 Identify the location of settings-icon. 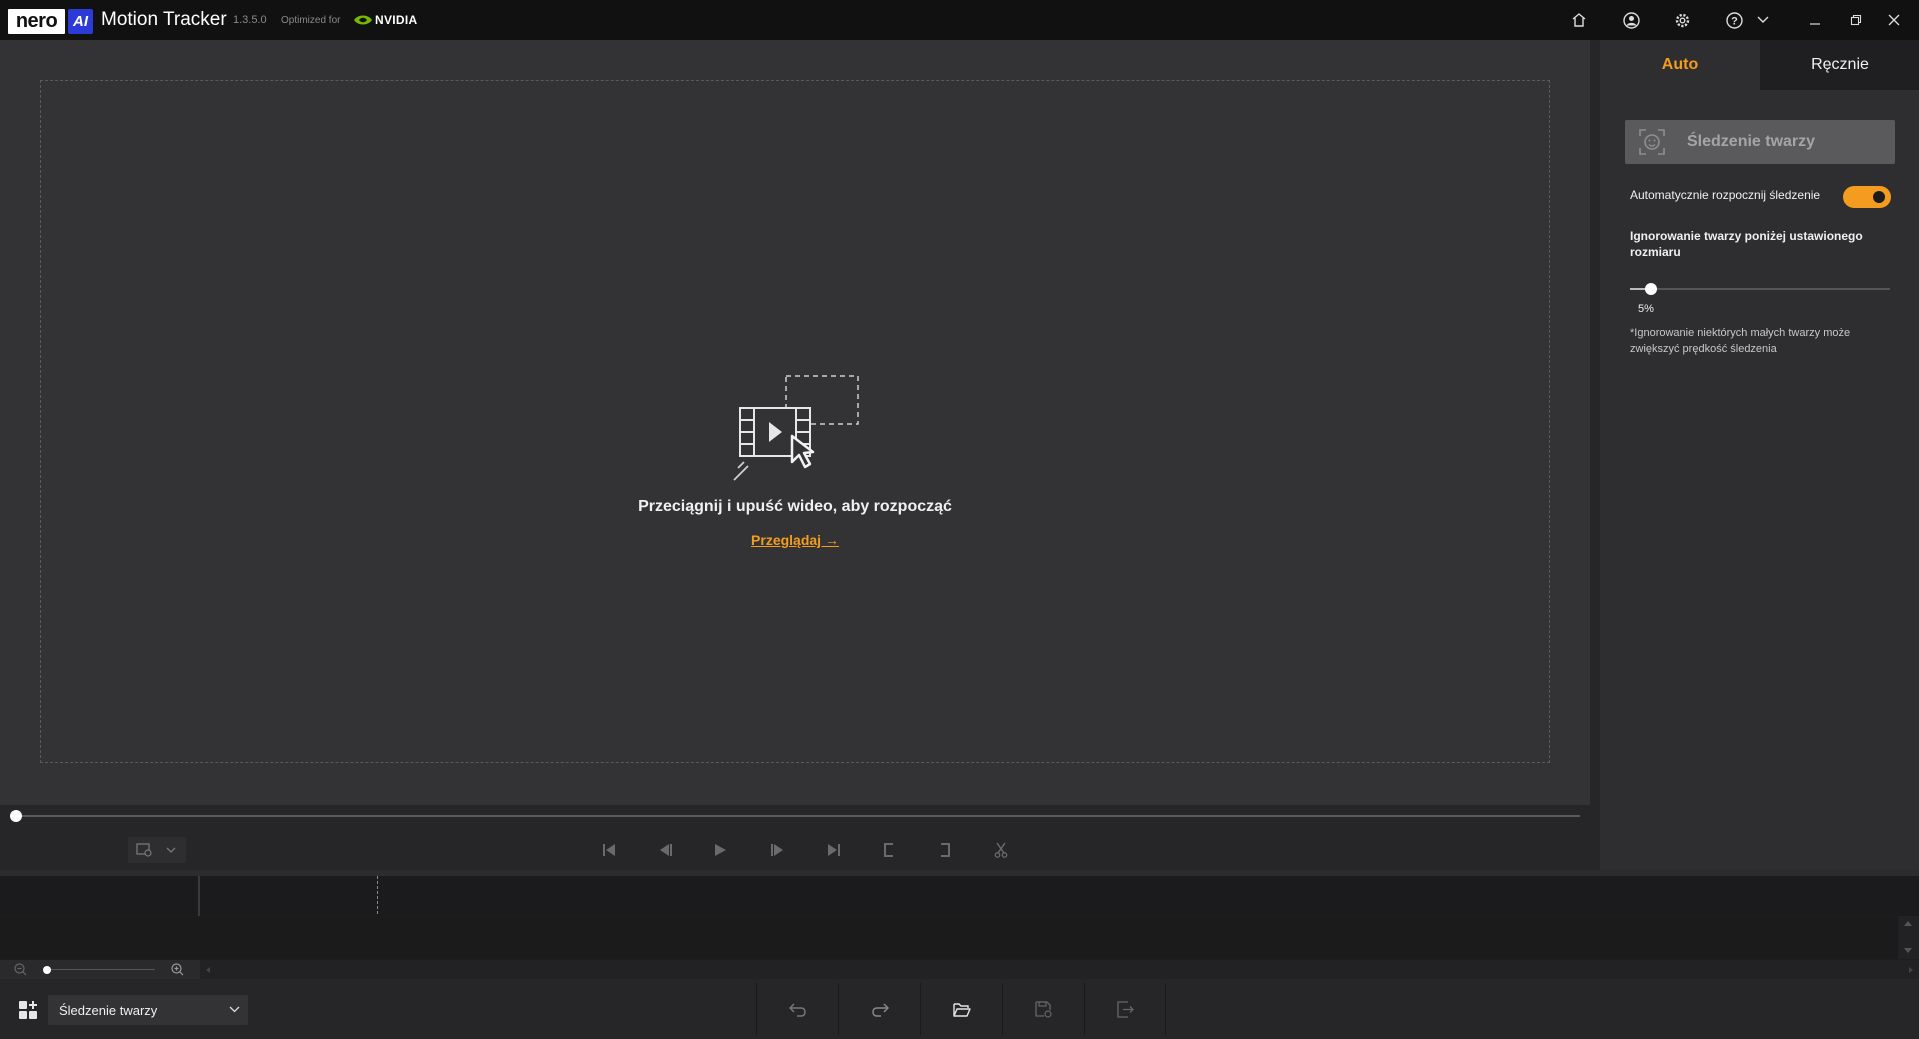
(1682, 20).